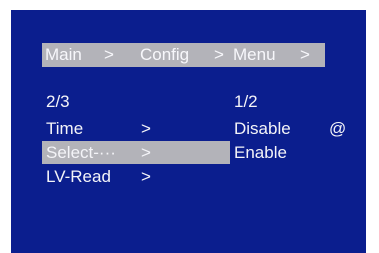  What do you see at coordinates (246, 101) in the screenshot?
I see `right-page-indicator: 1/2` at bounding box center [246, 101].